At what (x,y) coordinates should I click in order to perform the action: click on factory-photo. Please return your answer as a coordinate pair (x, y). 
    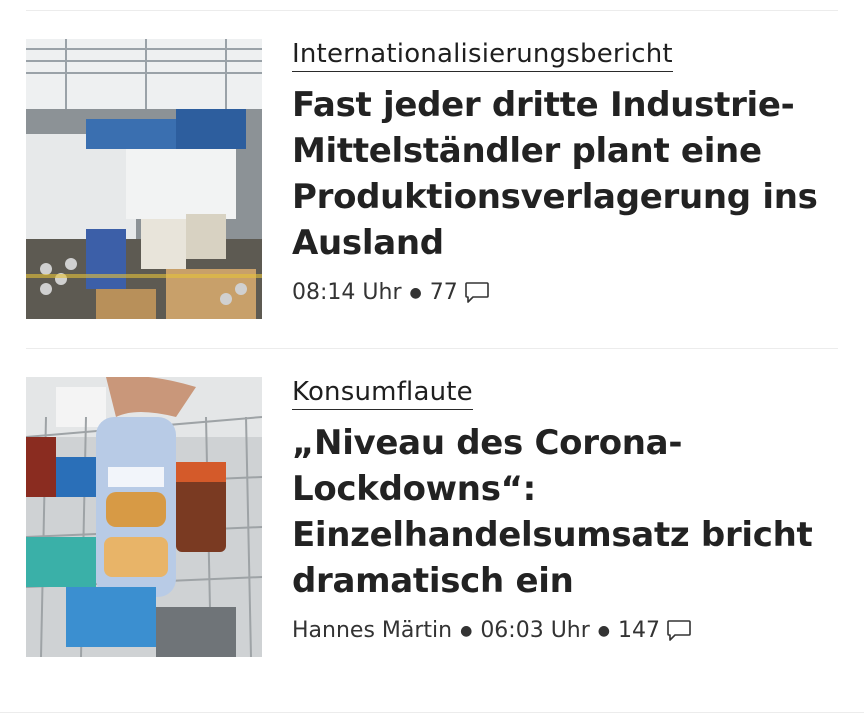
    Looking at the image, I should click on (144, 179).